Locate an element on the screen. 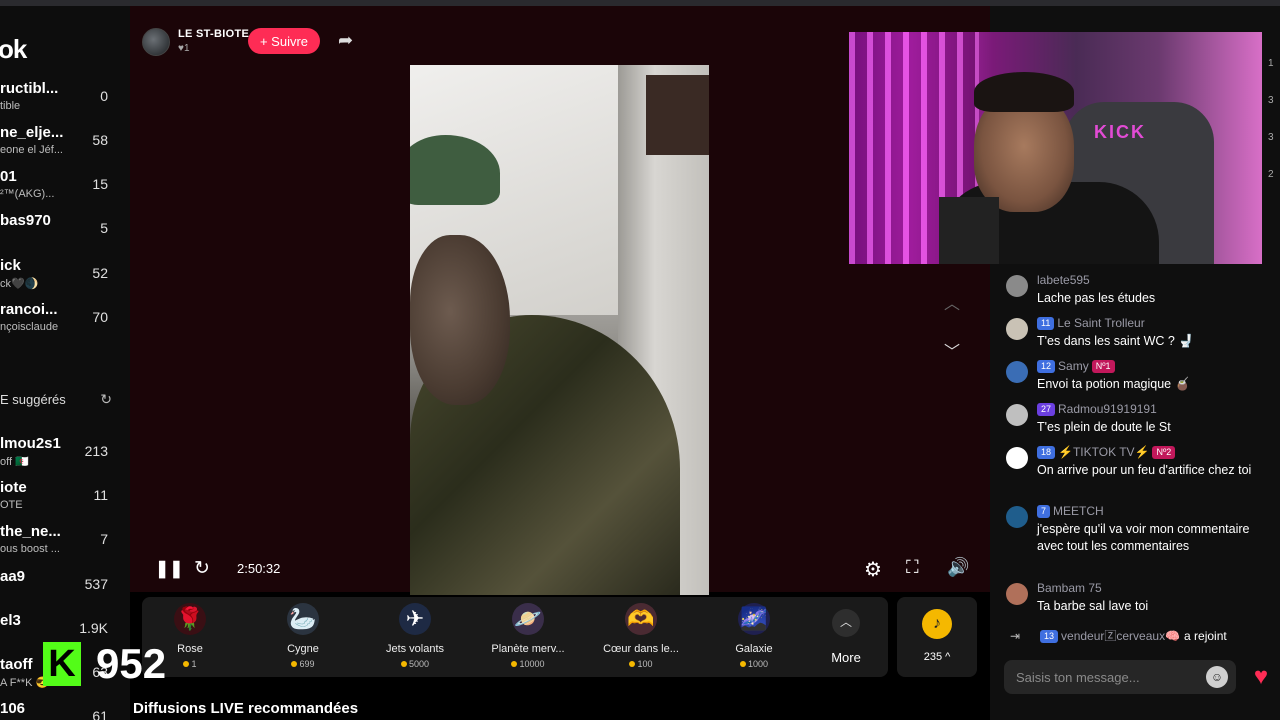 Image resolution: width=1280 pixels, height=720 pixels. gift-icon: 🌌 is located at coordinates (754, 619).